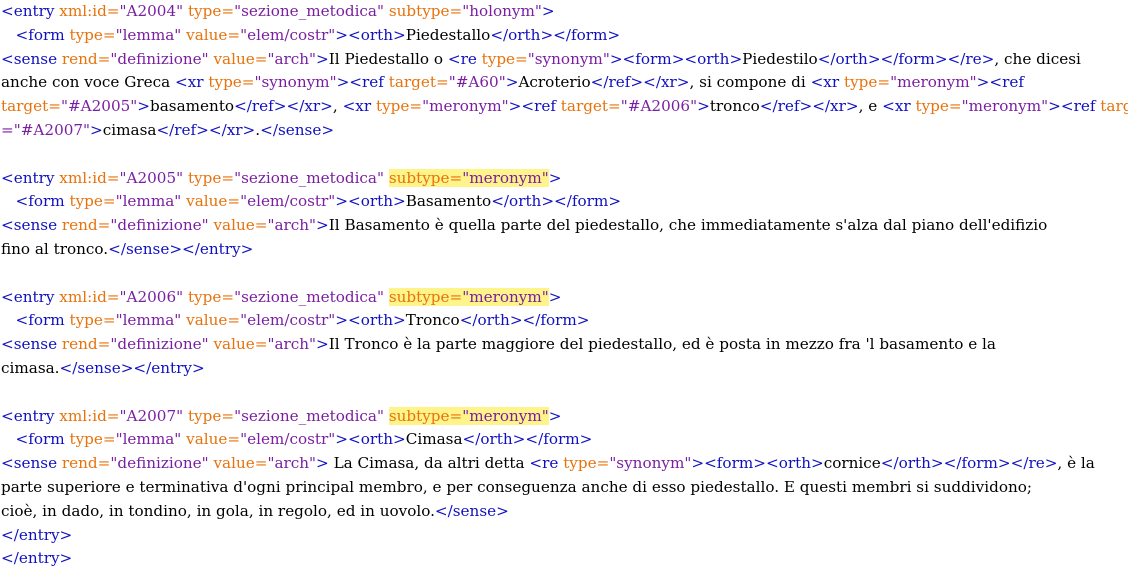 The width and height of the screenshot is (1128, 575). I want to click on xml-attribute-value: "meronym", so click(465, 106).